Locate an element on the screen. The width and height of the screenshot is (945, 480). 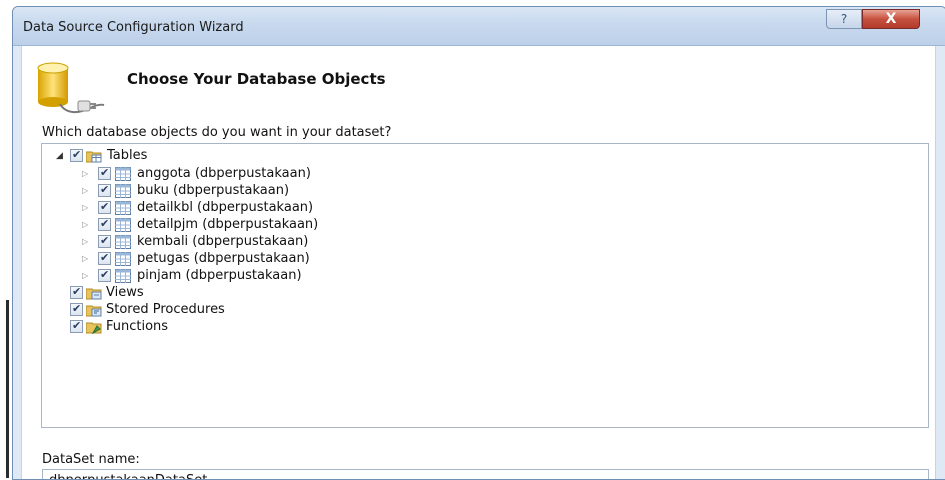
collapse-arrow-icon: ◢ is located at coordinates (61, 156).